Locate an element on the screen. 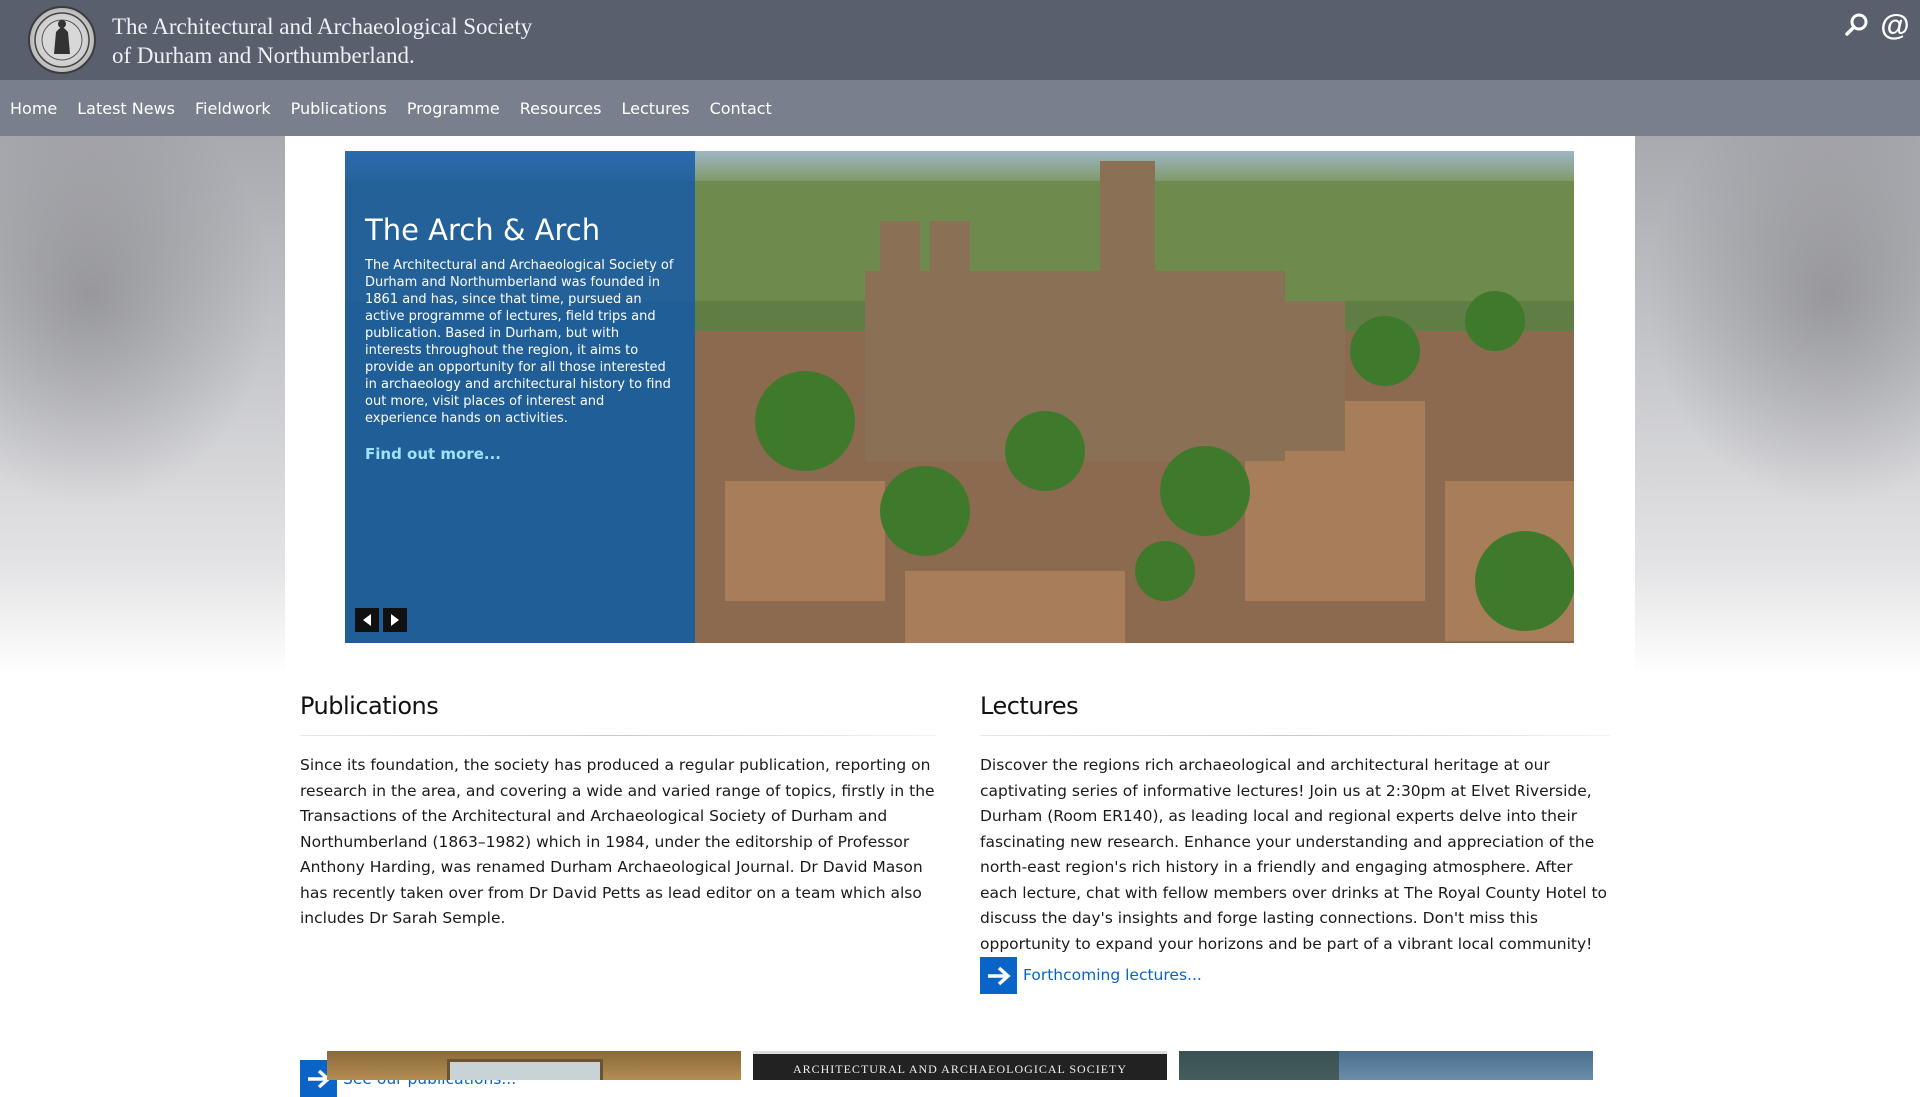 Image resolution: width=1920 pixels, height=1097 pixels. publications-divider is located at coordinates (618, 735).